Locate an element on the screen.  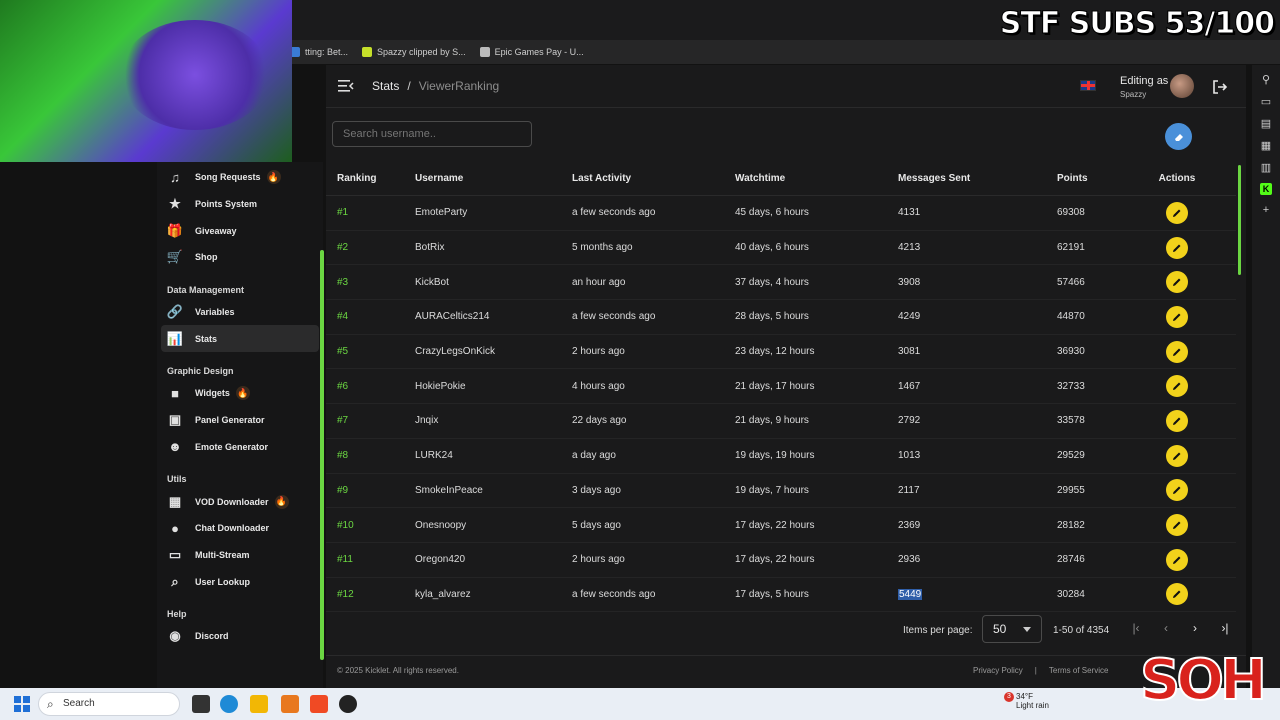
pencil-icon is located at coordinates (1177, 525).